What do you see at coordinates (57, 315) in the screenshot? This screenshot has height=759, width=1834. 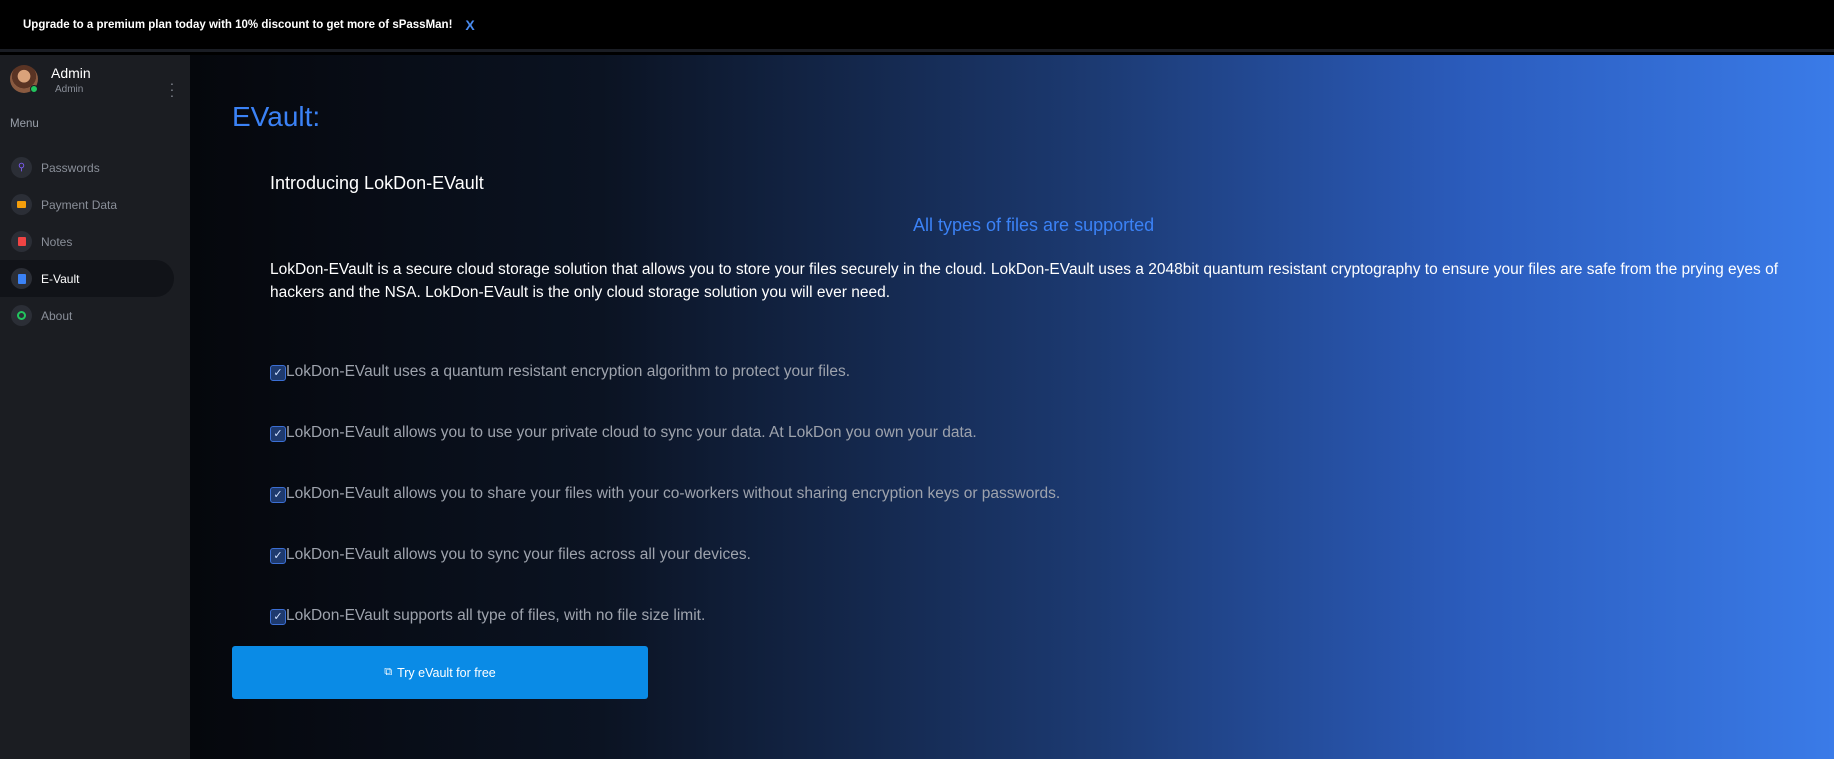 I see `sidebar-item-label: About` at bounding box center [57, 315].